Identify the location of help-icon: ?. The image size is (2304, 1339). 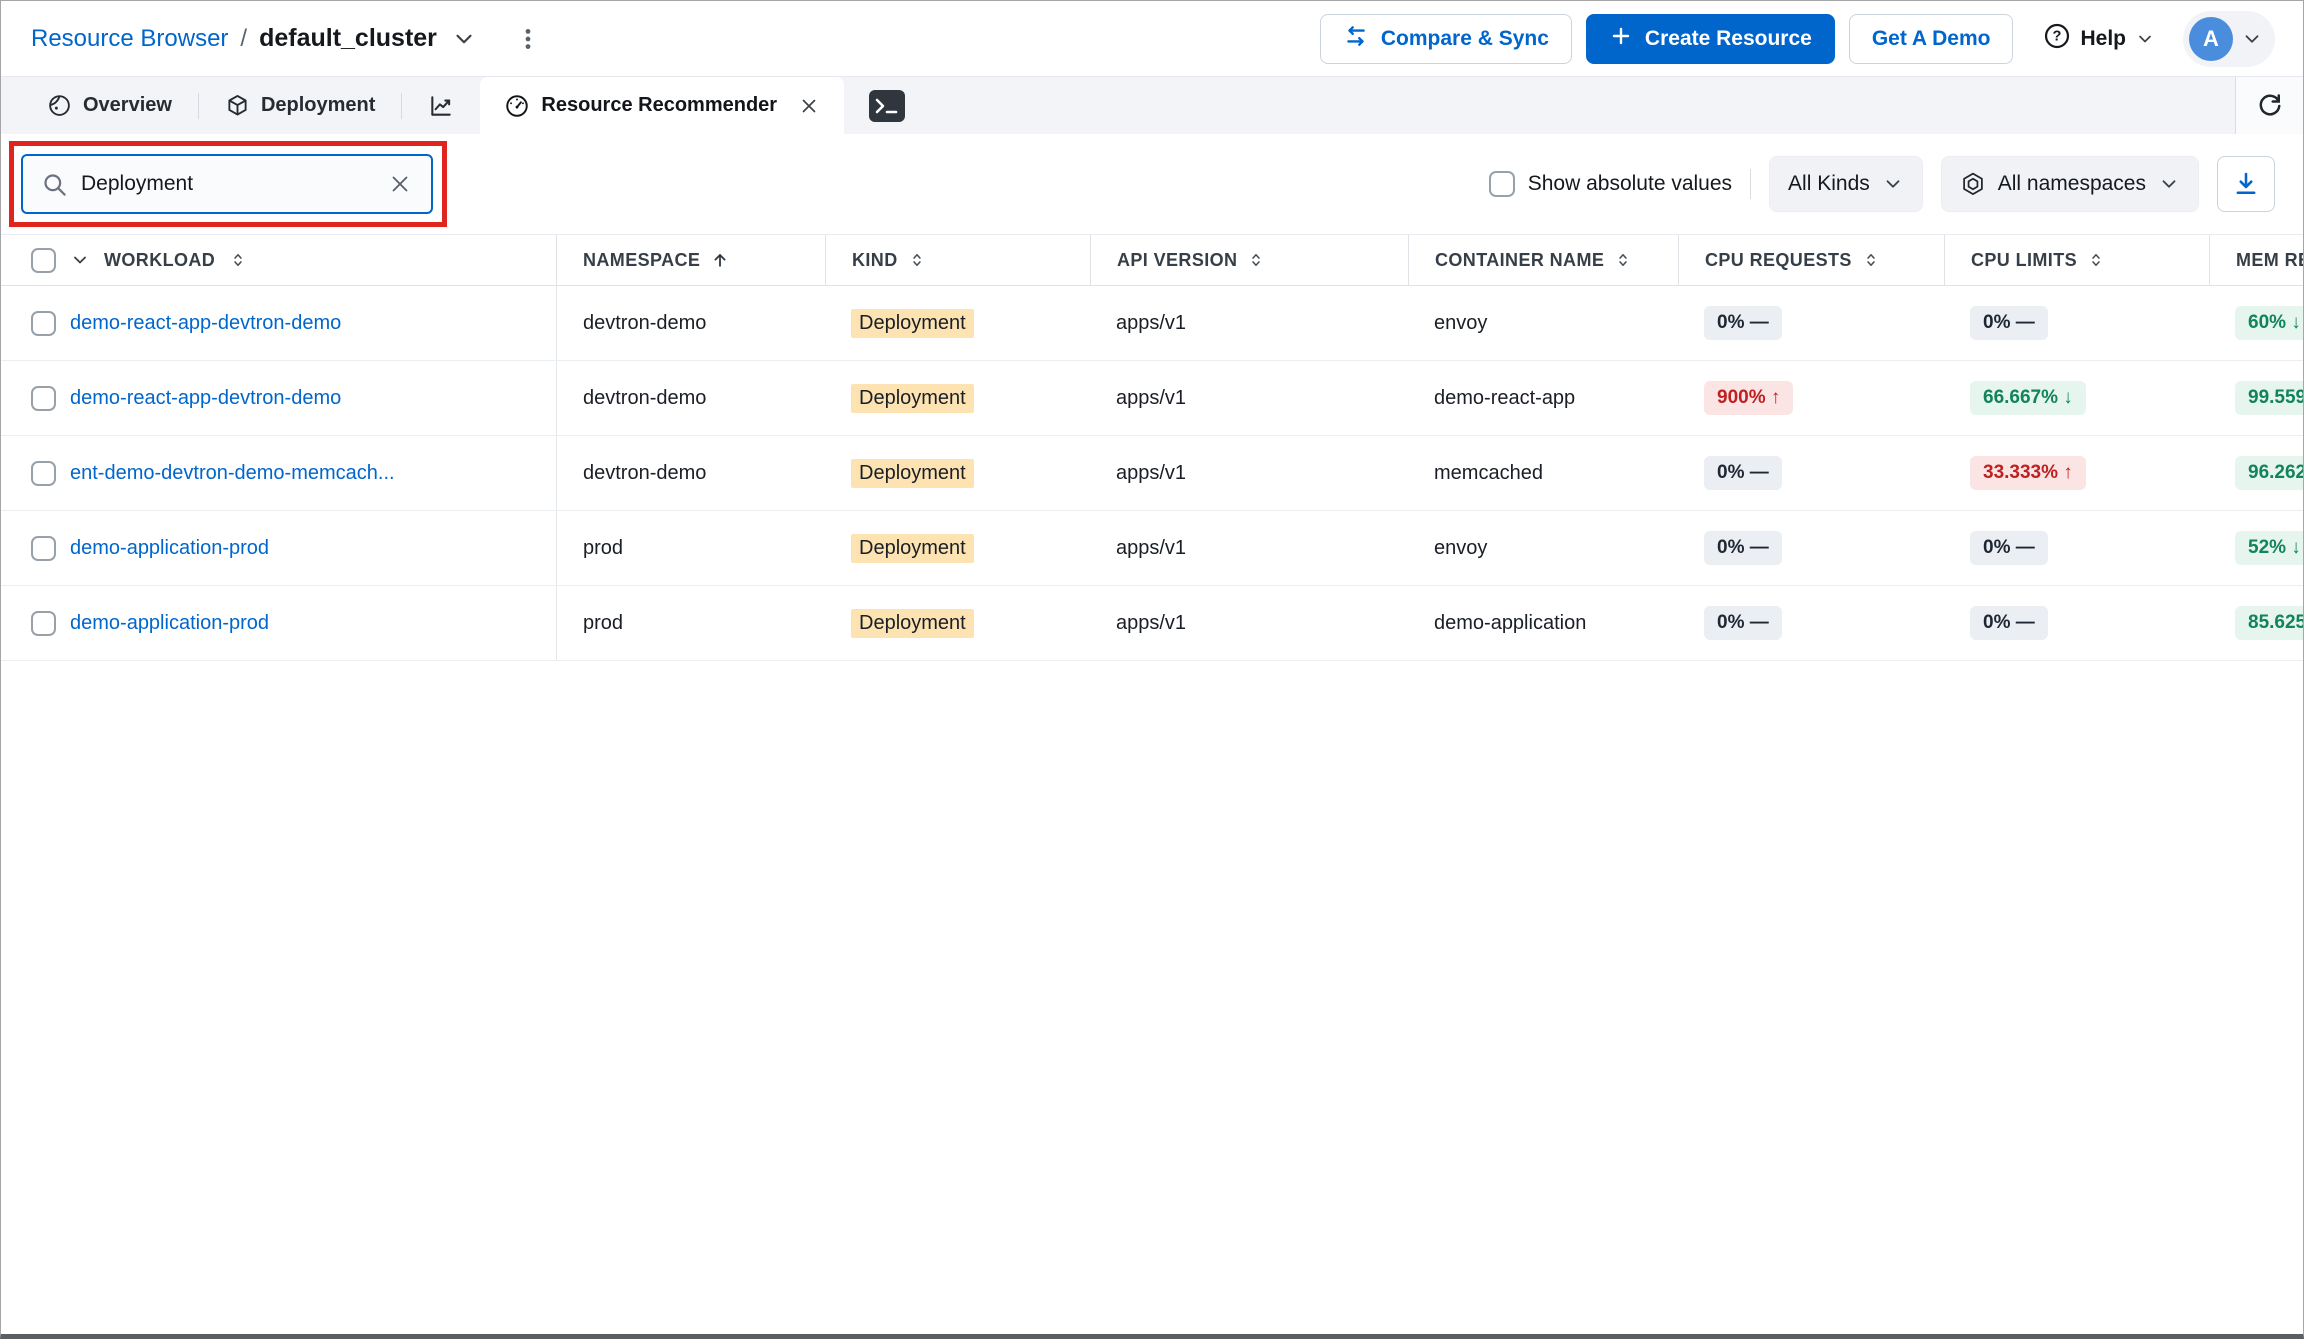
(2057, 39).